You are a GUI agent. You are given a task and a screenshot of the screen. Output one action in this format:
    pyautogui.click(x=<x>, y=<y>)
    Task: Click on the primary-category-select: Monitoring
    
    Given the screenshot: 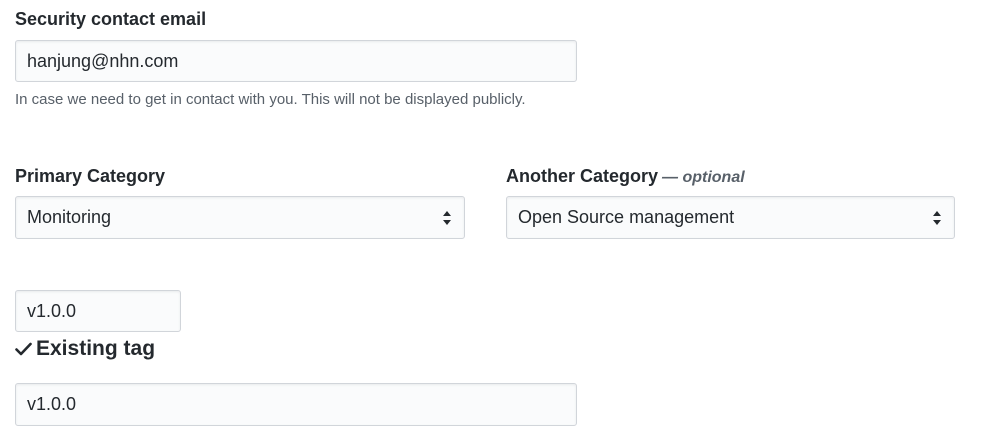 What is the action you would take?
    pyautogui.click(x=240, y=217)
    